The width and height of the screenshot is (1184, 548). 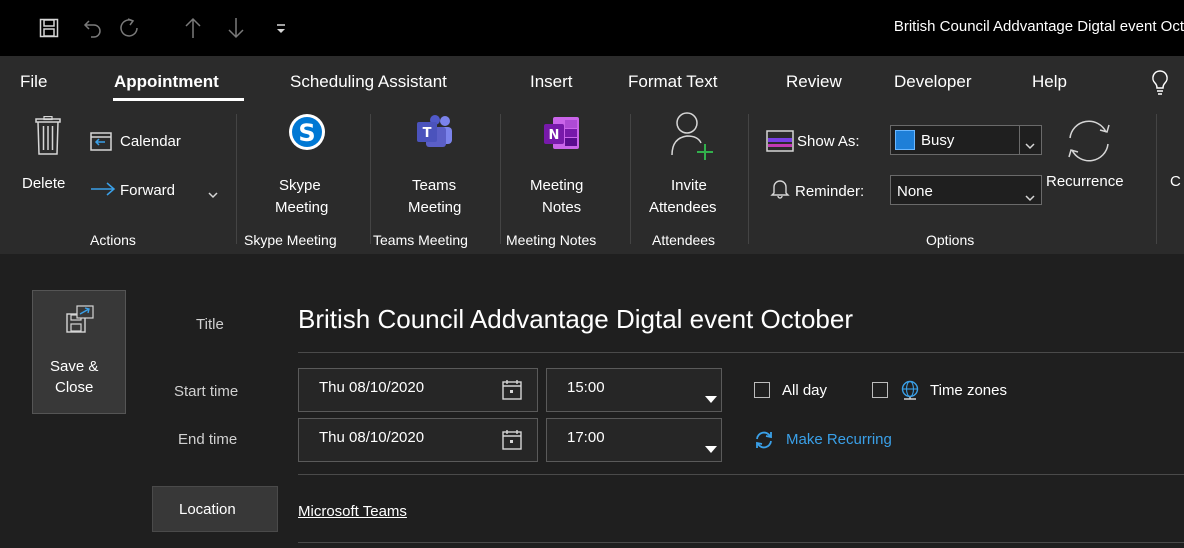 I want to click on teams-label-line1: Teams, so click(x=434, y=185).